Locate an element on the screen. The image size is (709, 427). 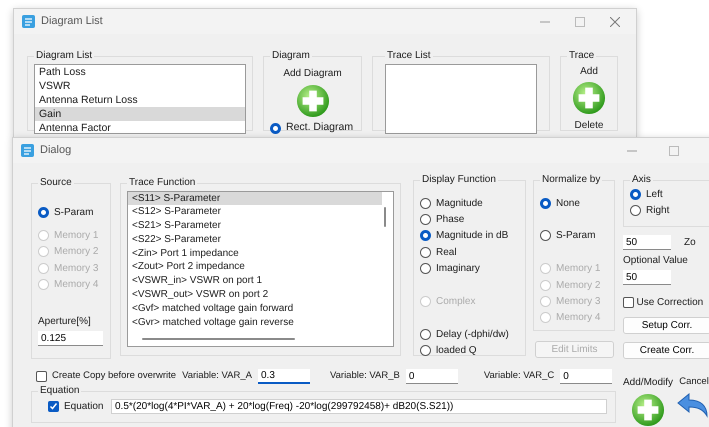
radio-label: Right is located at coordinates (658, 211).